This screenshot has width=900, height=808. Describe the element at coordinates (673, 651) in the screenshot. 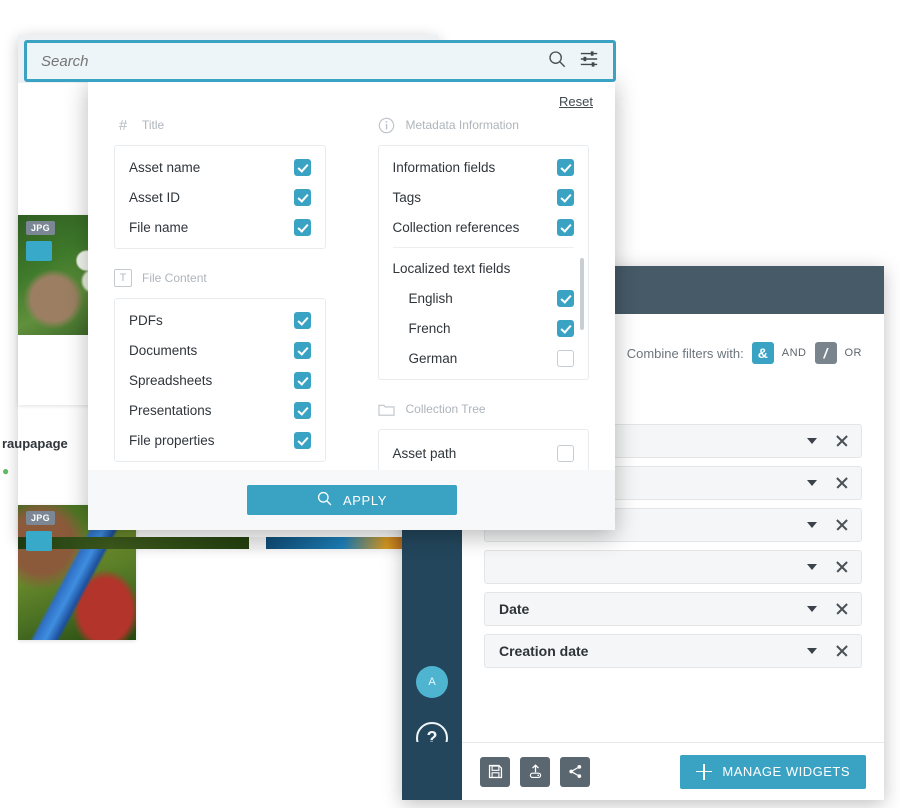

I see `filter-row-creation-date: Creation date` at that location.